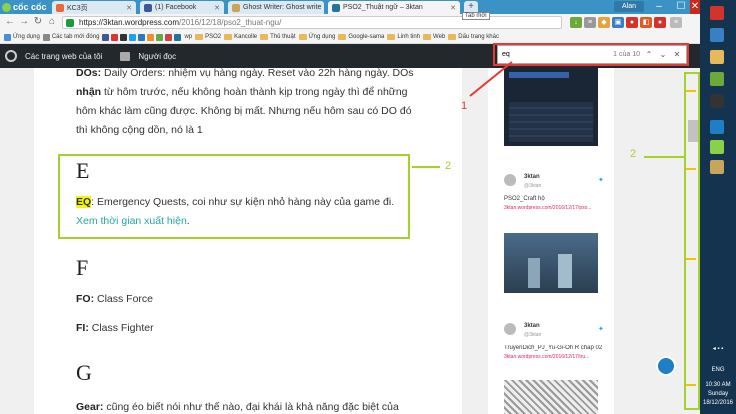  Describe the element at coordinates (539, 75) in the screenshot. I see `game-ui-bar` at that location.